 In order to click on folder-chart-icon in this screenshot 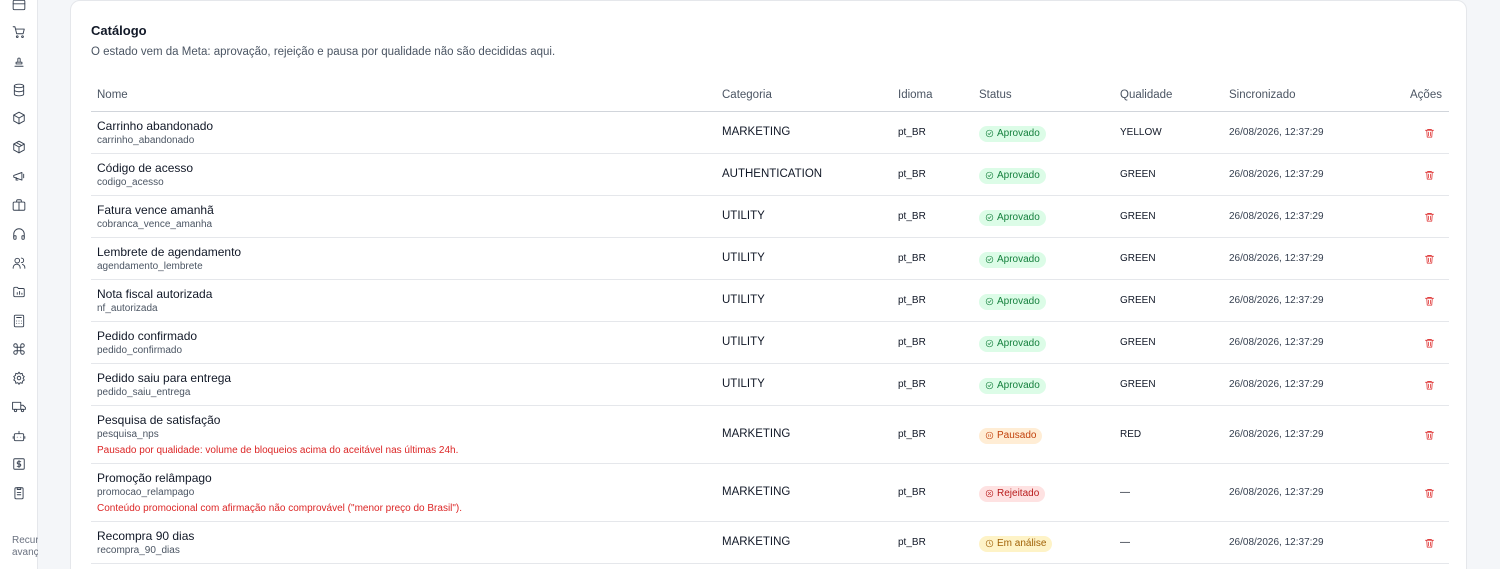, I will do `click(18, 291)`.